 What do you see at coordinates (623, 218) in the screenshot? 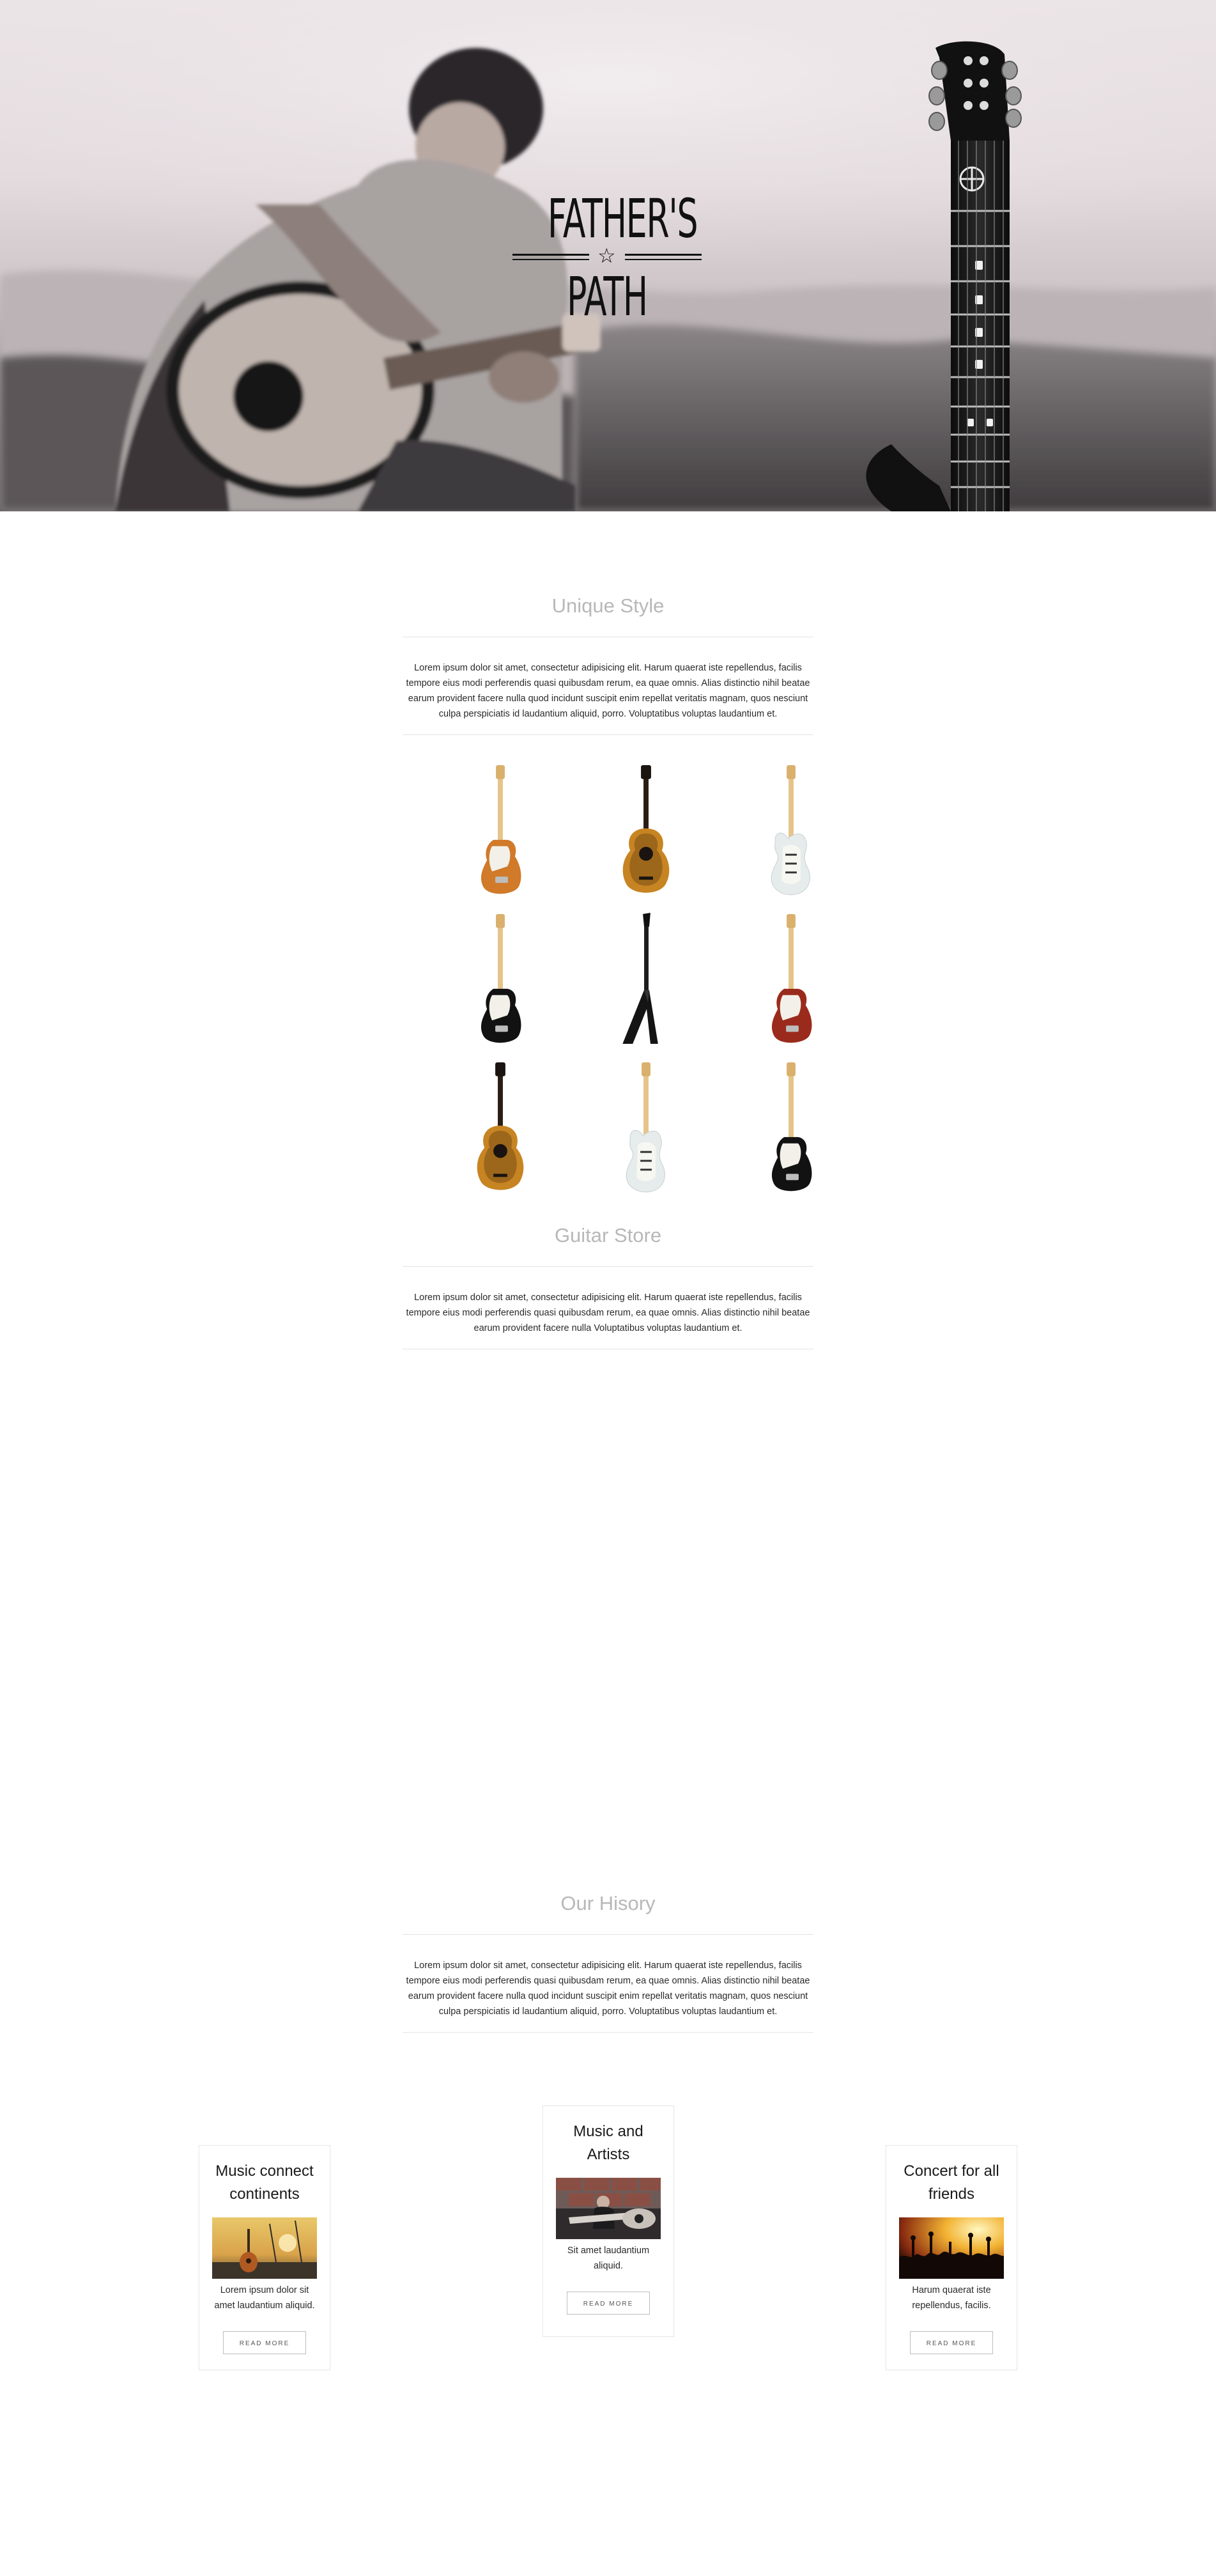
I see `logo-title-top: FATHER'S` at bounding box center [623, 218].